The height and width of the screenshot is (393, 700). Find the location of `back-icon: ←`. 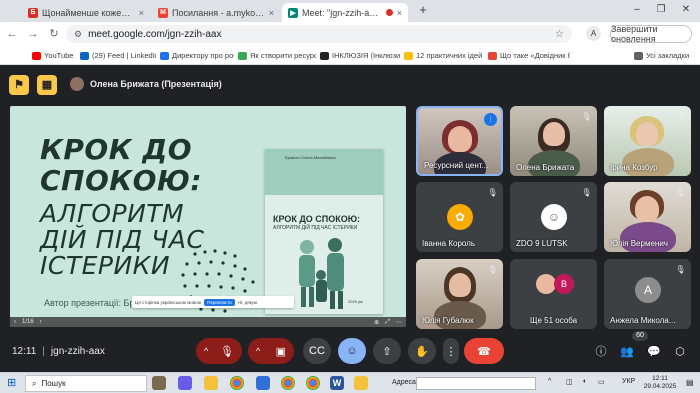

back-icon: ← is located at coordinates (12, 34).